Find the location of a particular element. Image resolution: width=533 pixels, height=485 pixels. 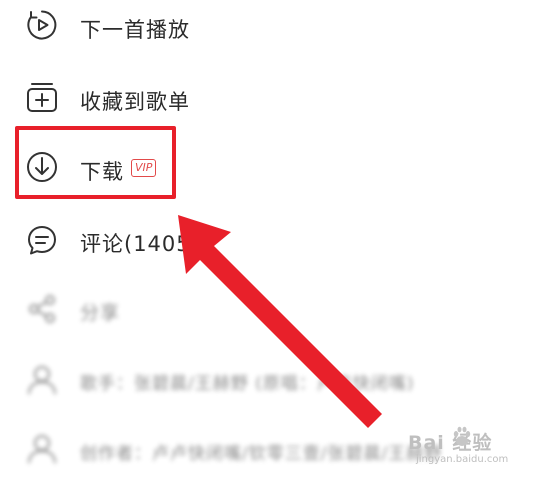

baidu-watermark: Bai 经验 jingyan.baidu.com is located at coordinates (468, 448).